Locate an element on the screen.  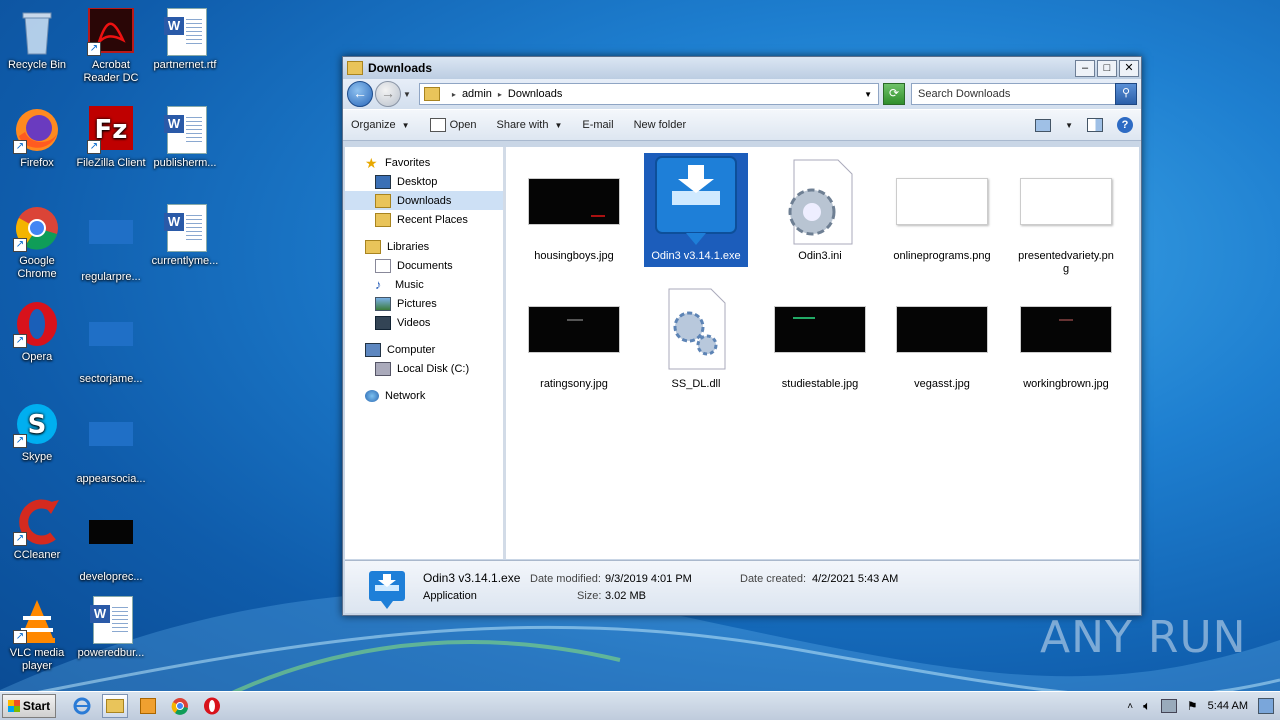
maximize-button: □ is located at coordinates (1107, 68).